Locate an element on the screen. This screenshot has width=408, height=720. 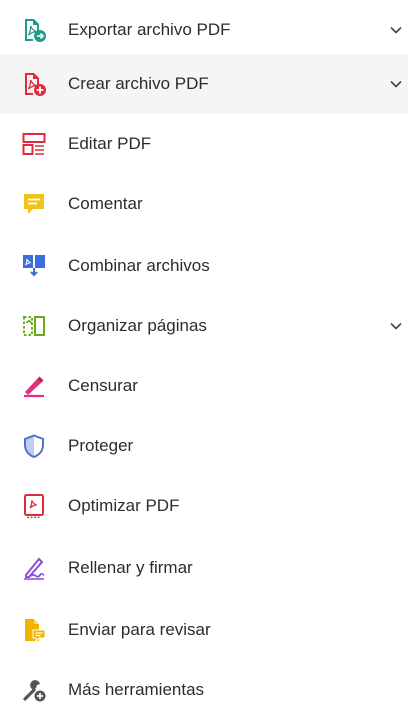
tool-edit-pdf: Editar PDF is located at coordinates (204, 144).